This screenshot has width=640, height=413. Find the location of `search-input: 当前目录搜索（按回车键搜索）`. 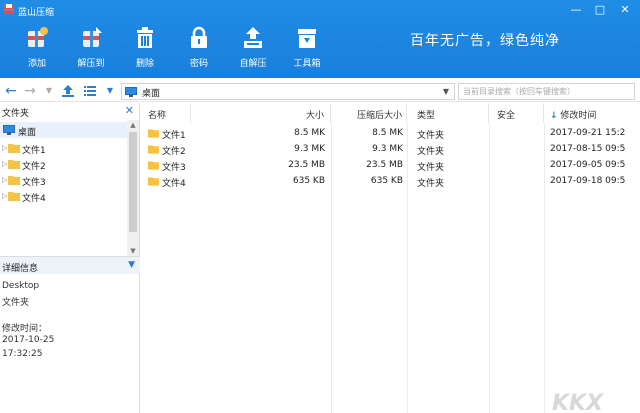

search-input: 当前目录搜索（按回车键搜索） is located at coordinates (546, 91).